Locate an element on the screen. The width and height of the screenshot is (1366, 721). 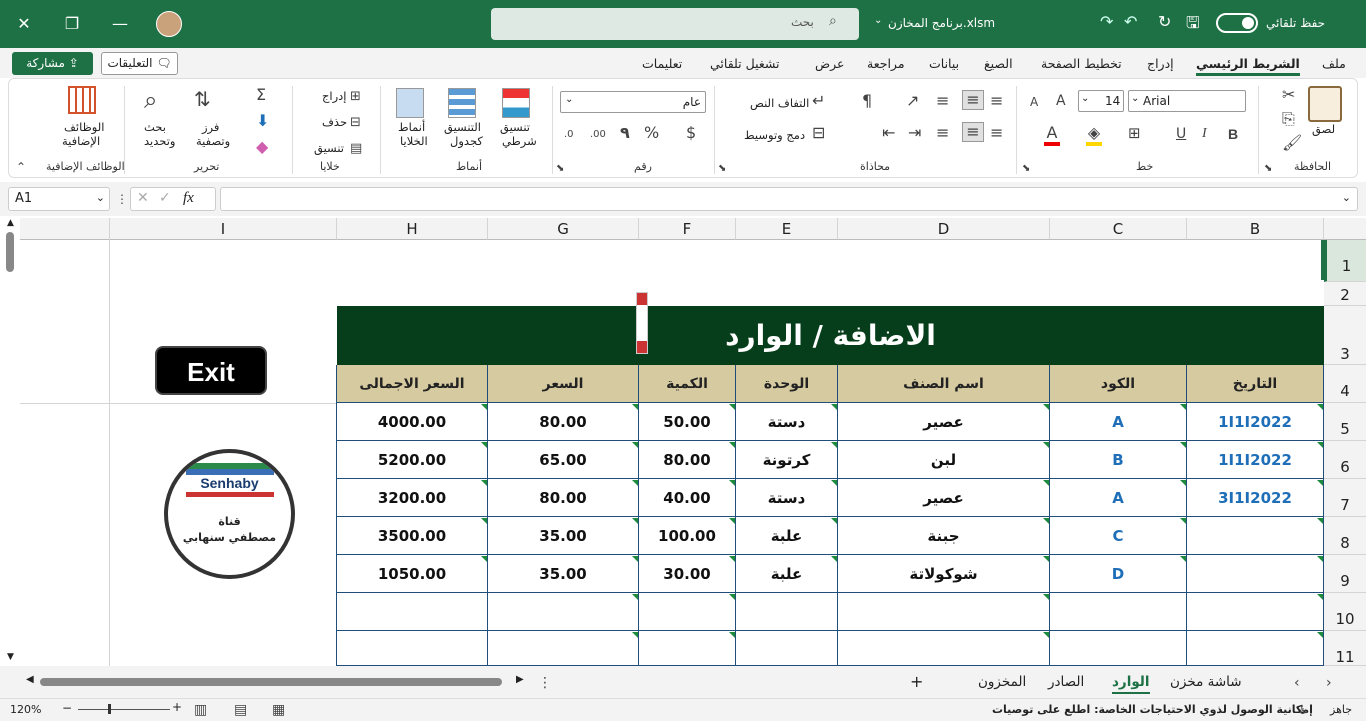
find-select-label-1: بحث is located at coordinates (155, 127).